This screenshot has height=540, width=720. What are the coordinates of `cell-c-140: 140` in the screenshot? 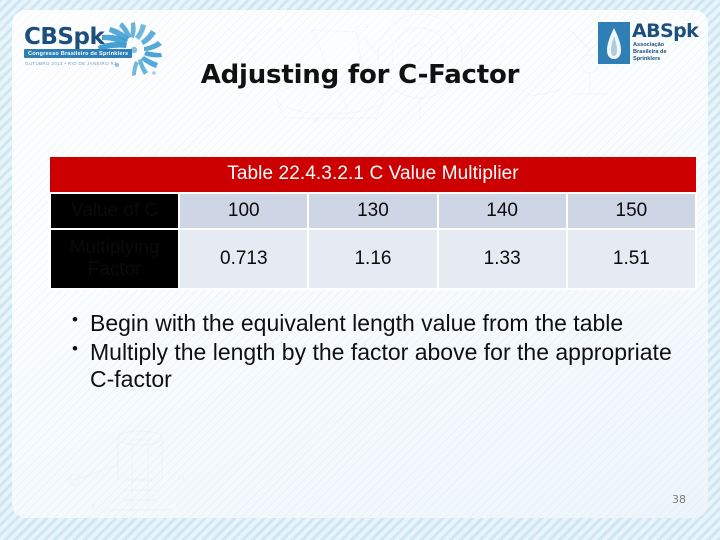 It's located at (502, 211).